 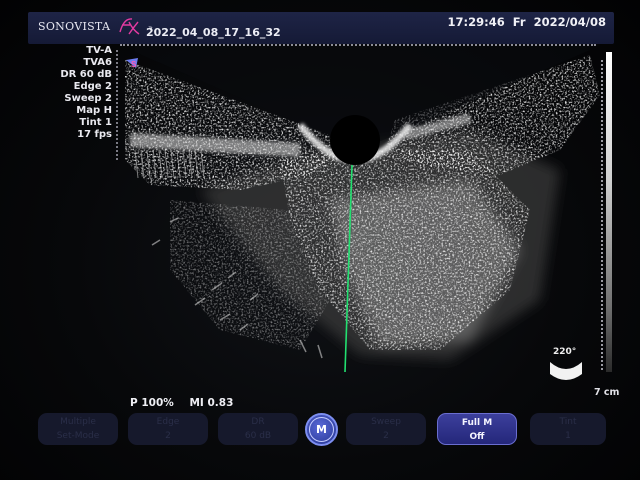 What do you see at coordinates (568, 429) in the screenshot?
I see `softkey-tint: Tint 1` at bounding box center [568, 429].